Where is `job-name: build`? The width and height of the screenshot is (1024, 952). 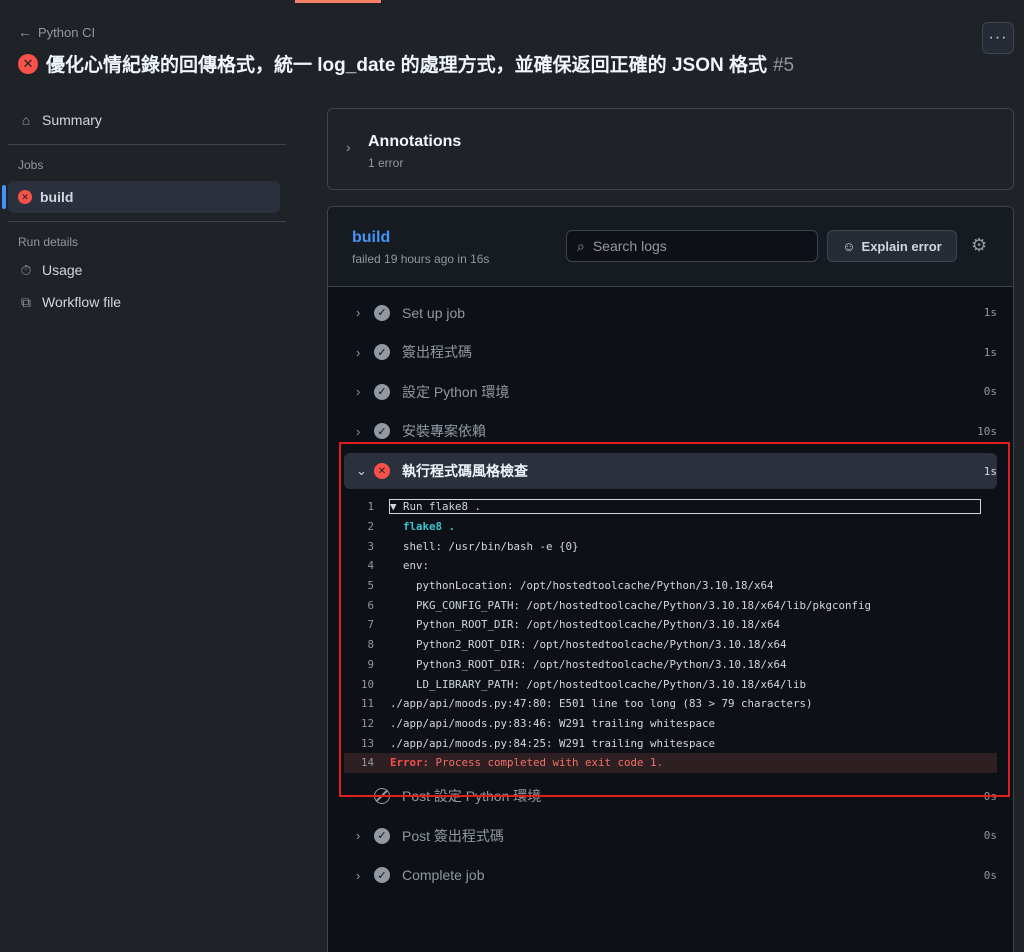
job-name: build is located at coordinates (371, 237).